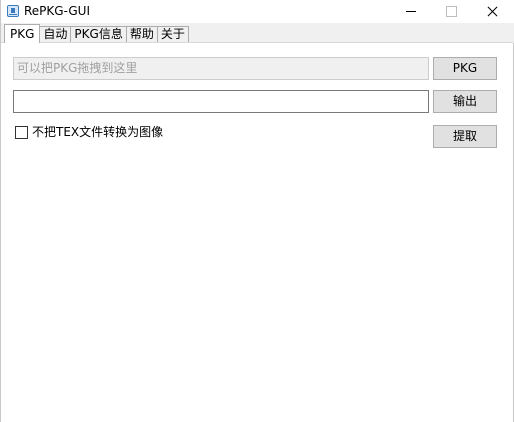  I want to click on pkg-button: PKG, so click(465, 68).